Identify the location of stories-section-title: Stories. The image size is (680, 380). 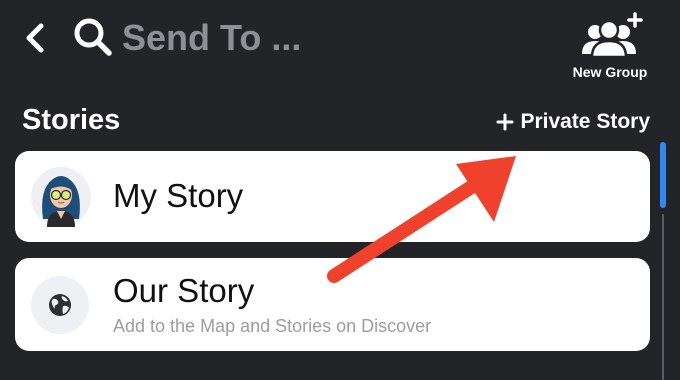
(71, 120).